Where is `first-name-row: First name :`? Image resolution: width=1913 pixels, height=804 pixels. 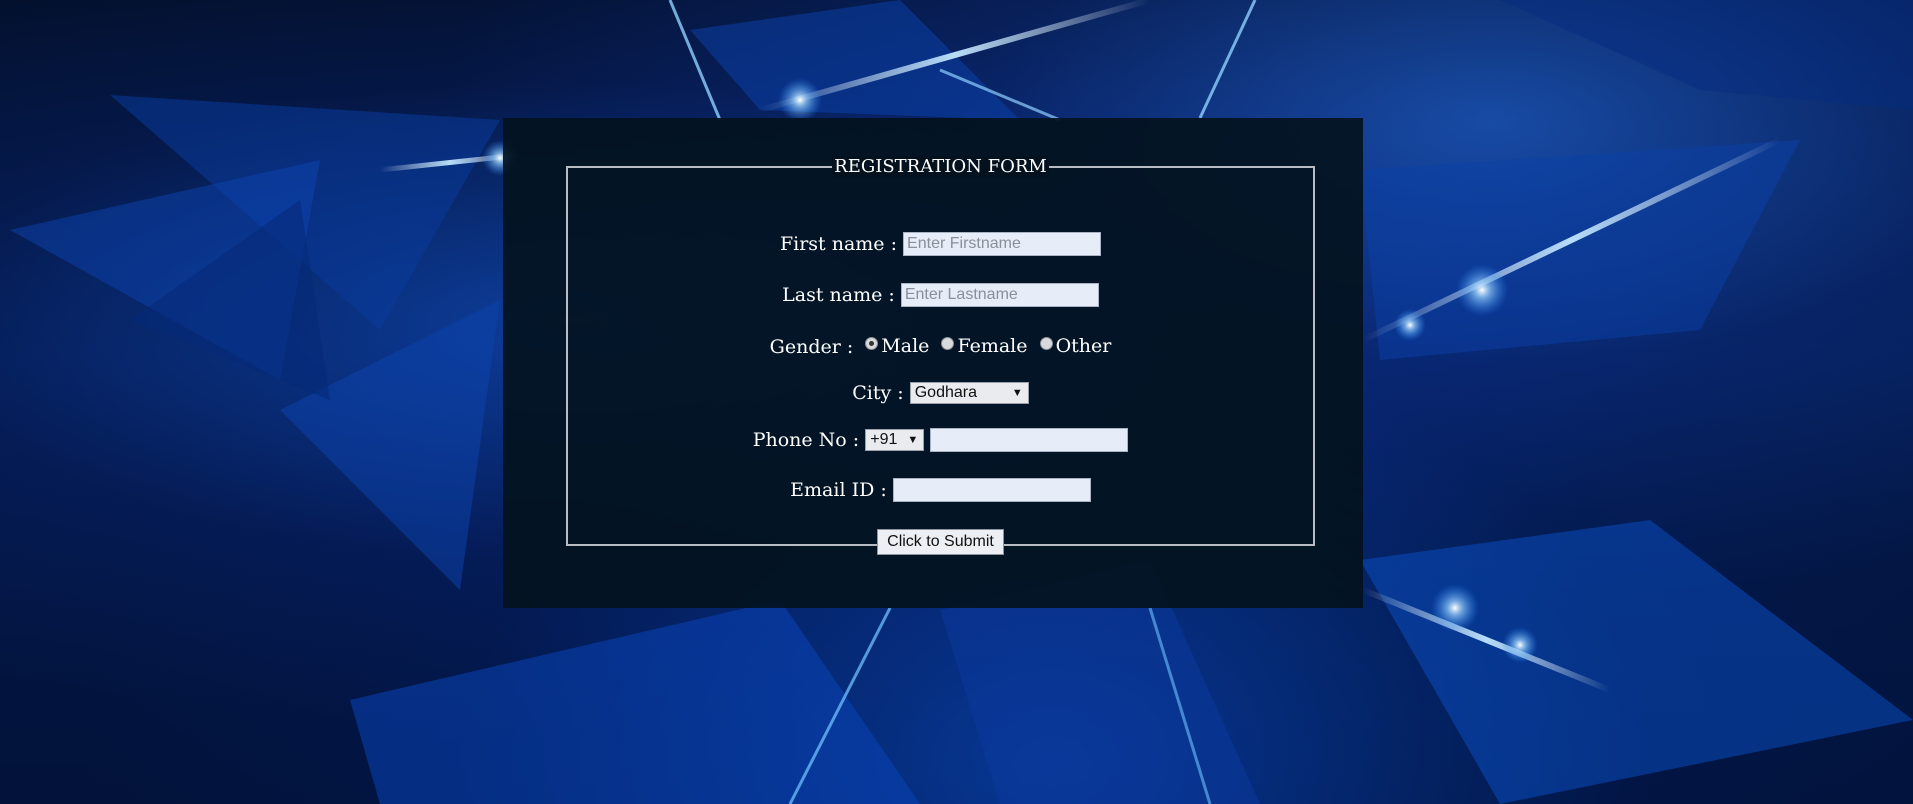
first-name-row: First name : is located at coordinates (940, 244).